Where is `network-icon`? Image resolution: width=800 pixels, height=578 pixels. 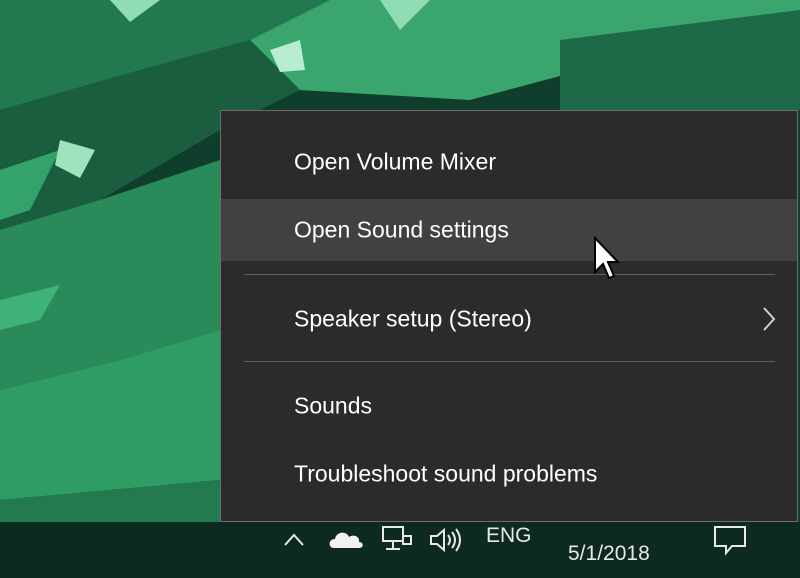 network-icon is located at coordinates (397, 539).